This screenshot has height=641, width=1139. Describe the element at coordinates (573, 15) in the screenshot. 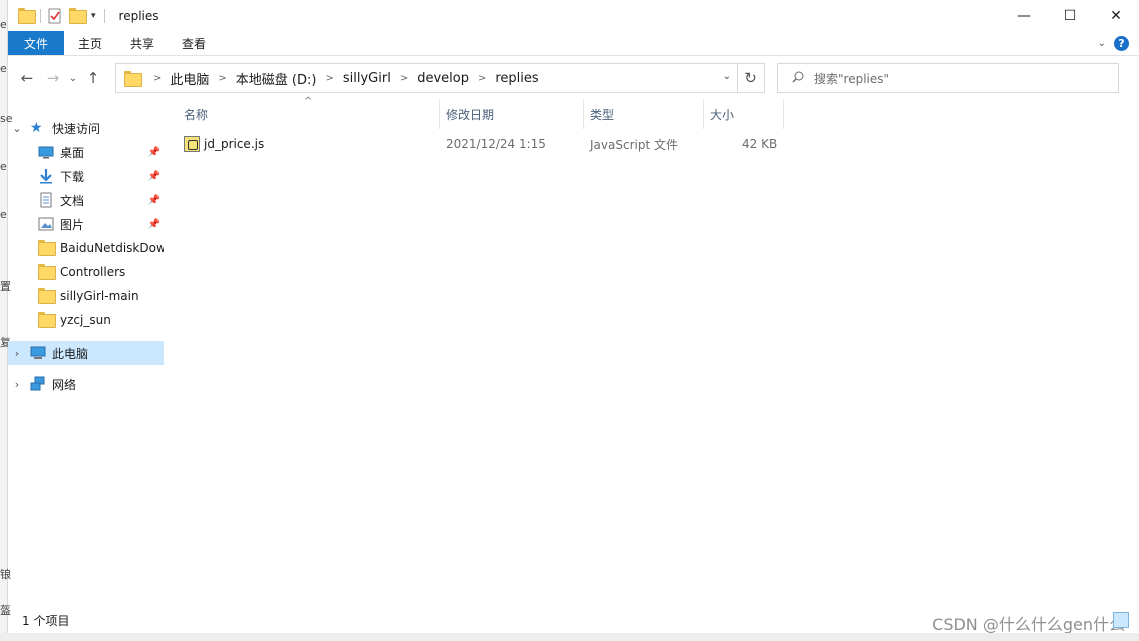

I see `title-bar: ▾ replies — ☐ ✕` at that location.